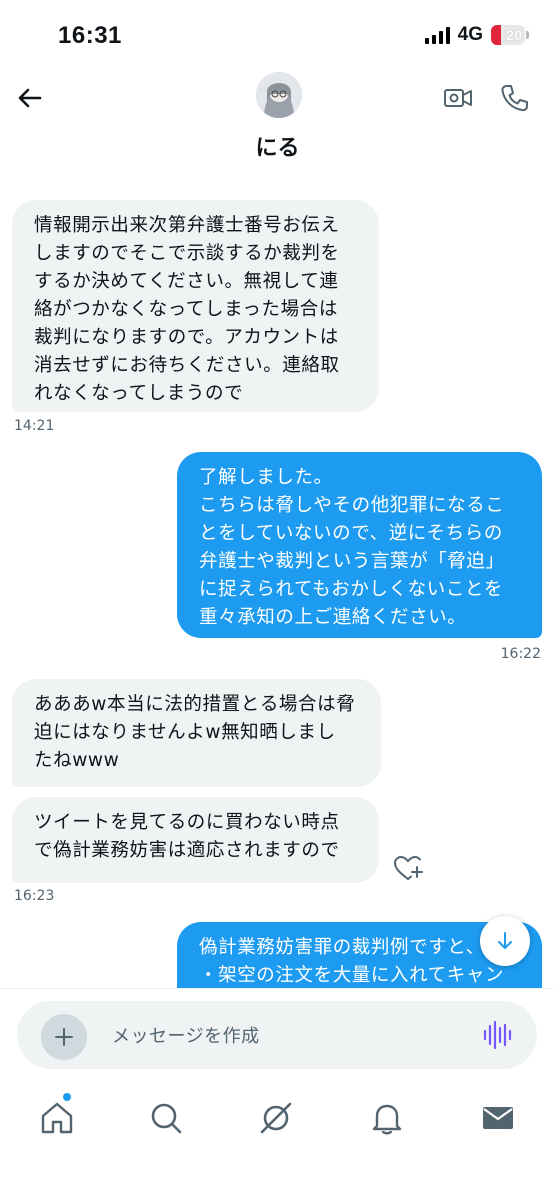 The image size is (555, 1200). Describe the element at coordinates (437, 35) in the screenshot. I see `signal-icon` at that location.